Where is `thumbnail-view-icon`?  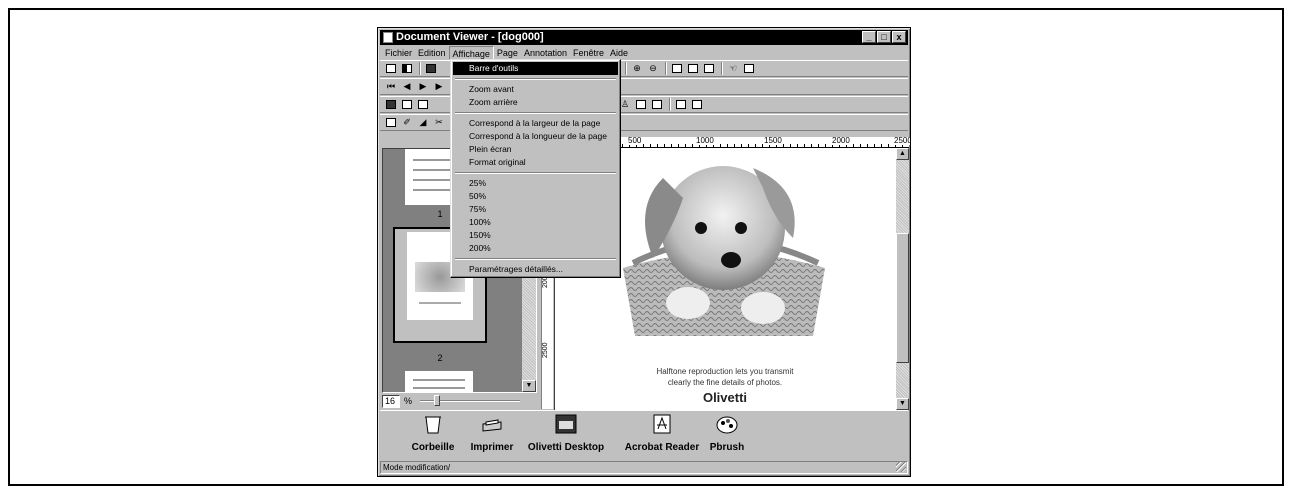
thumbnail-view-icon is located at coordinates (749, 68).